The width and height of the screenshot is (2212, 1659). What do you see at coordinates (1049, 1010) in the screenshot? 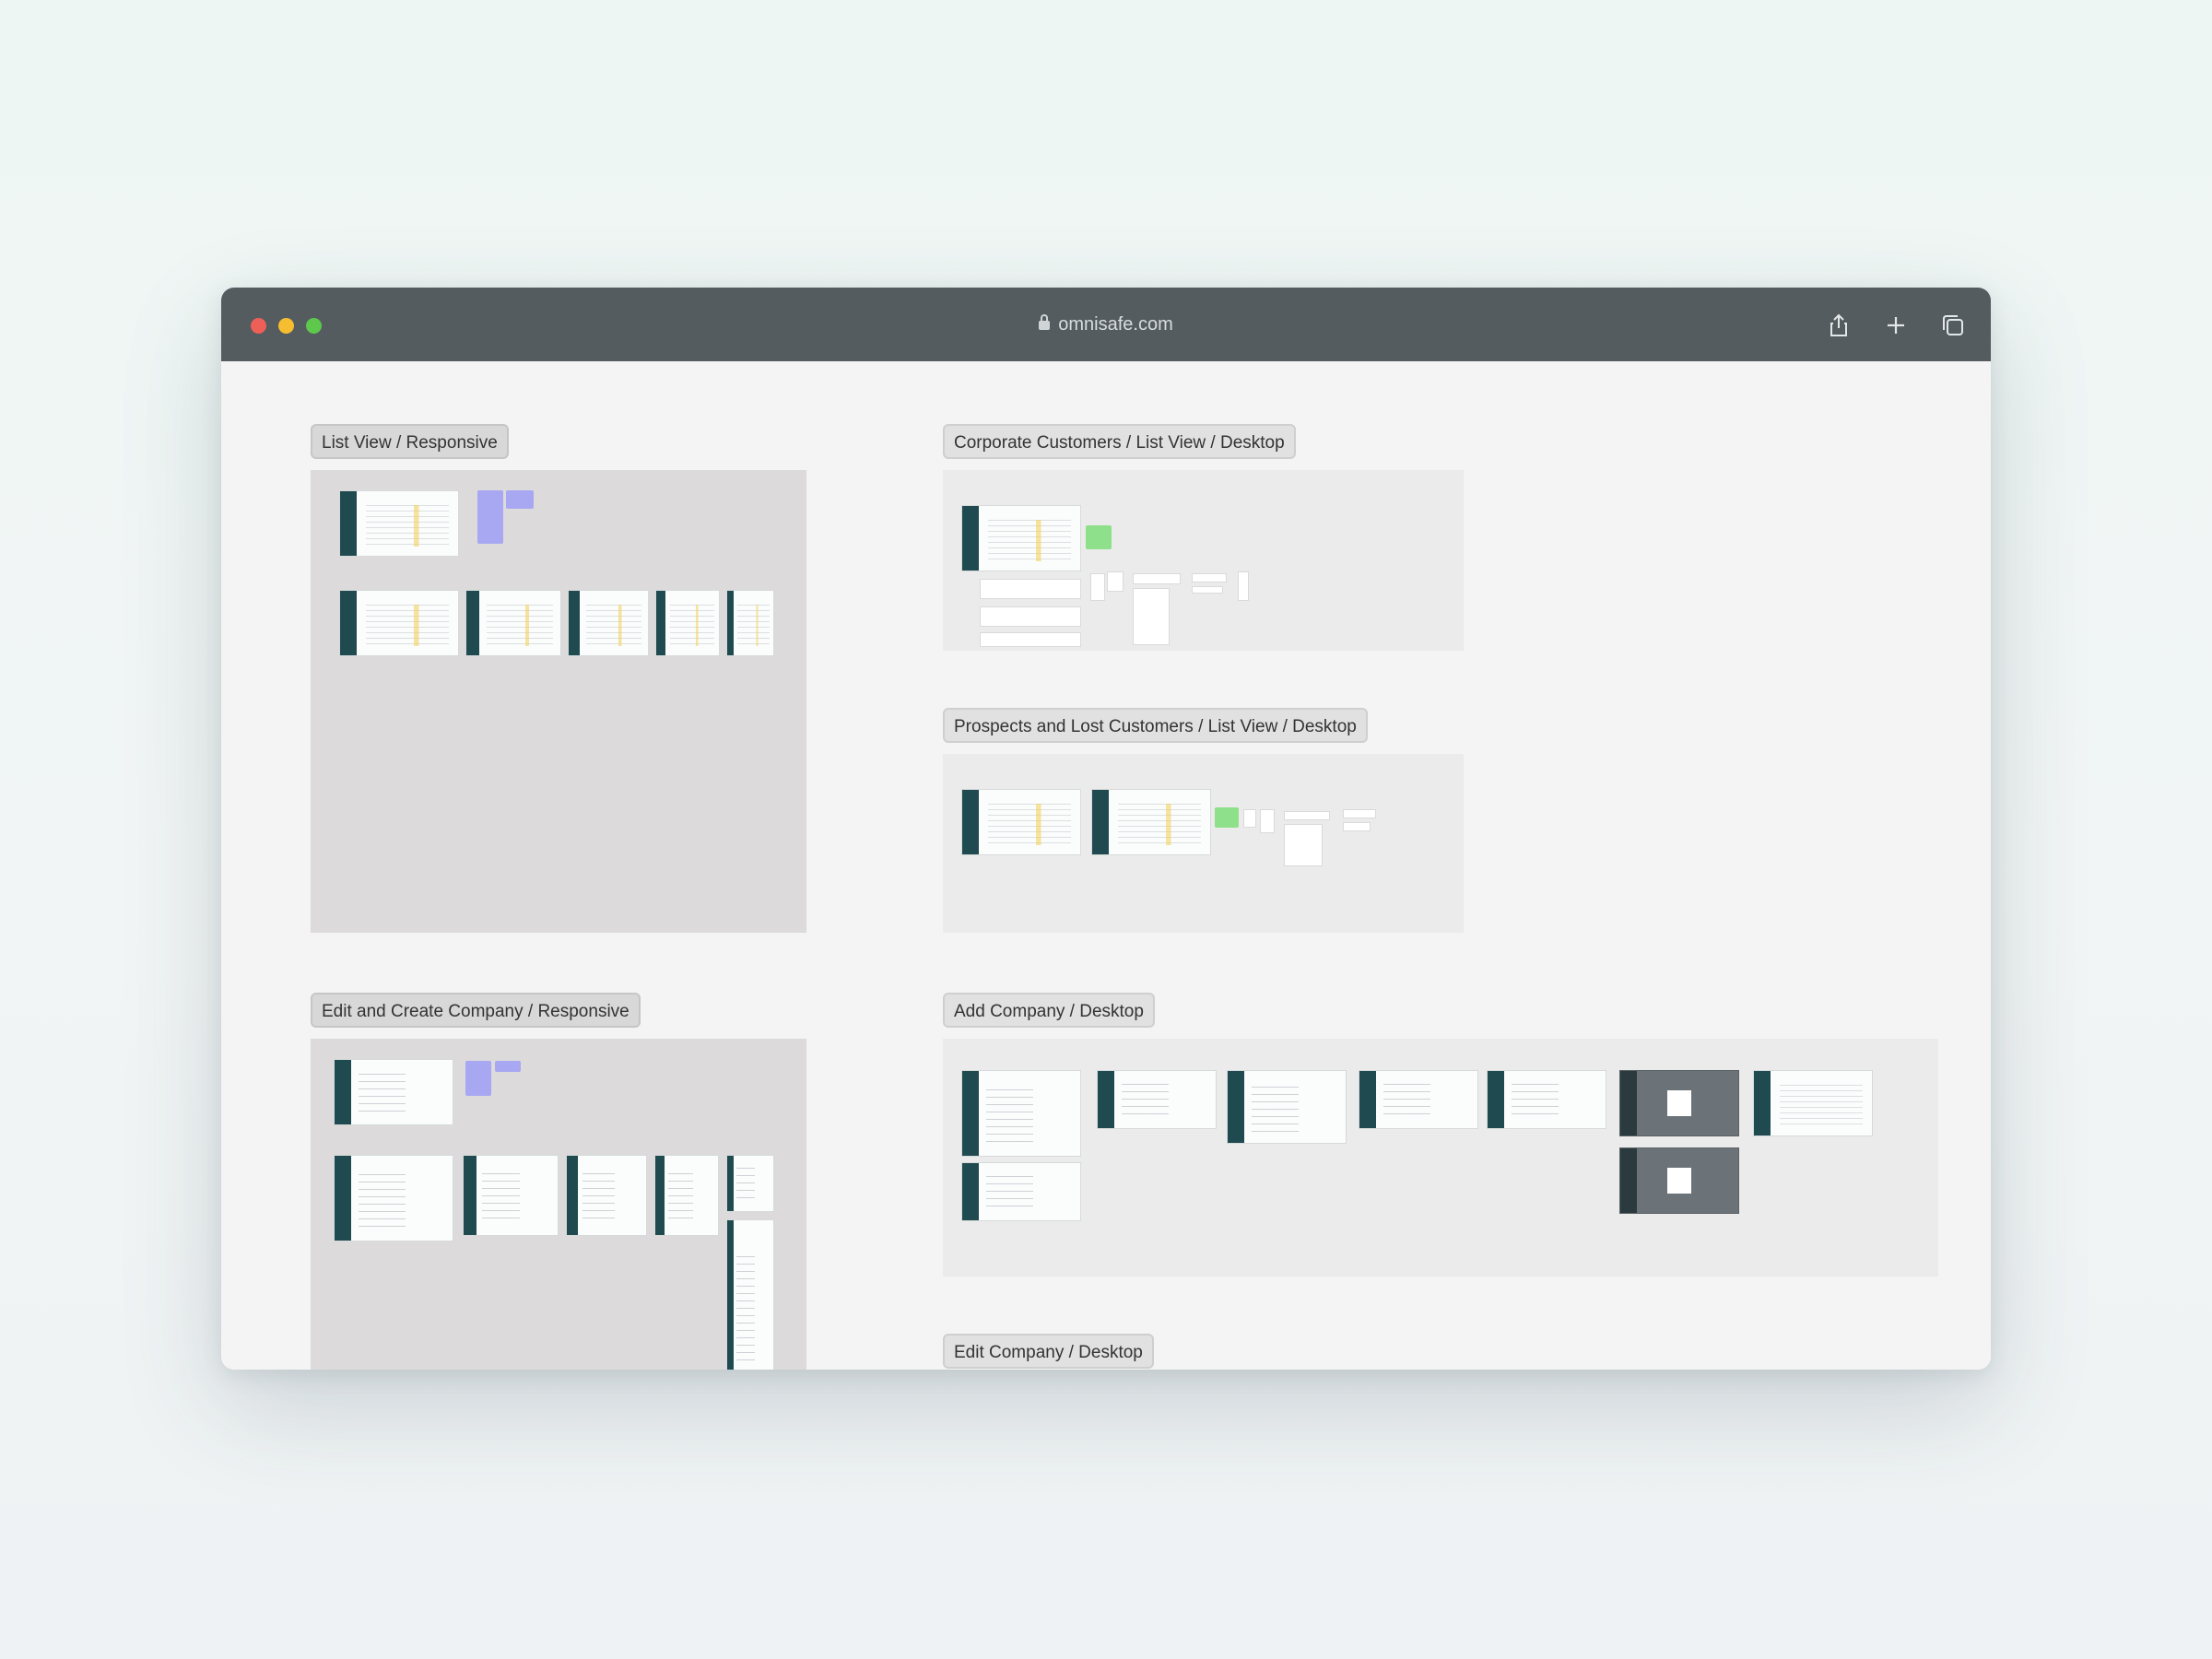
I see `section-label-add-company: Add Company / Desktop` at bounding box center [1049, 1010].